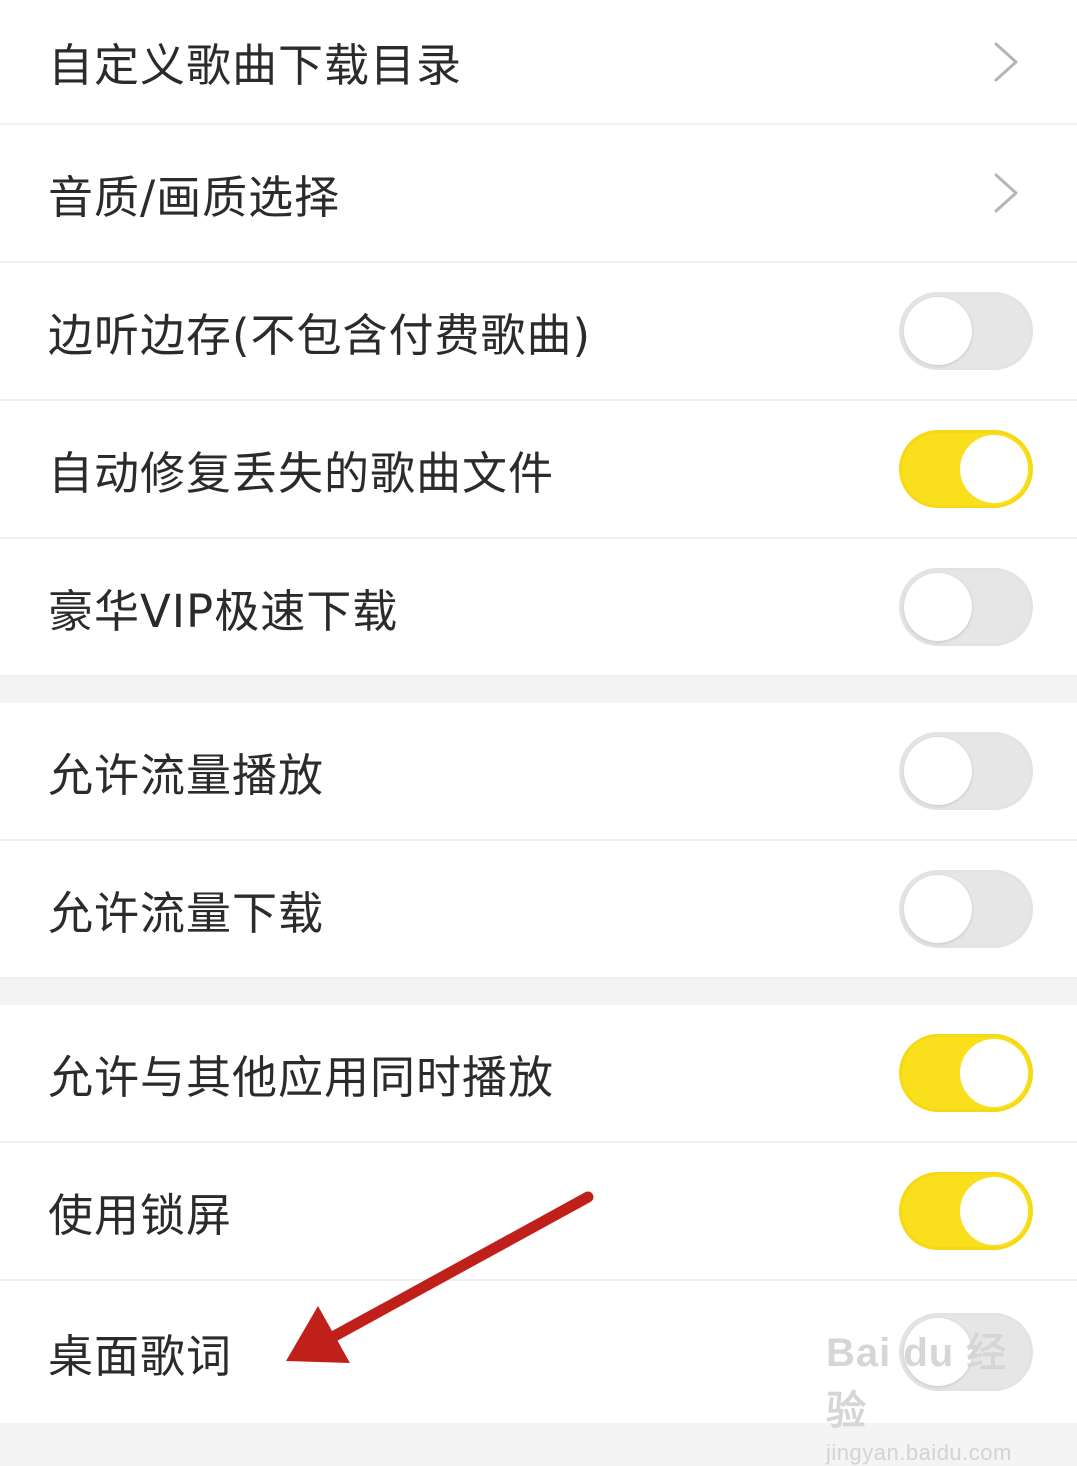  I want to click on setting-label: 豪华VIP极速下载, so click(223, 611).